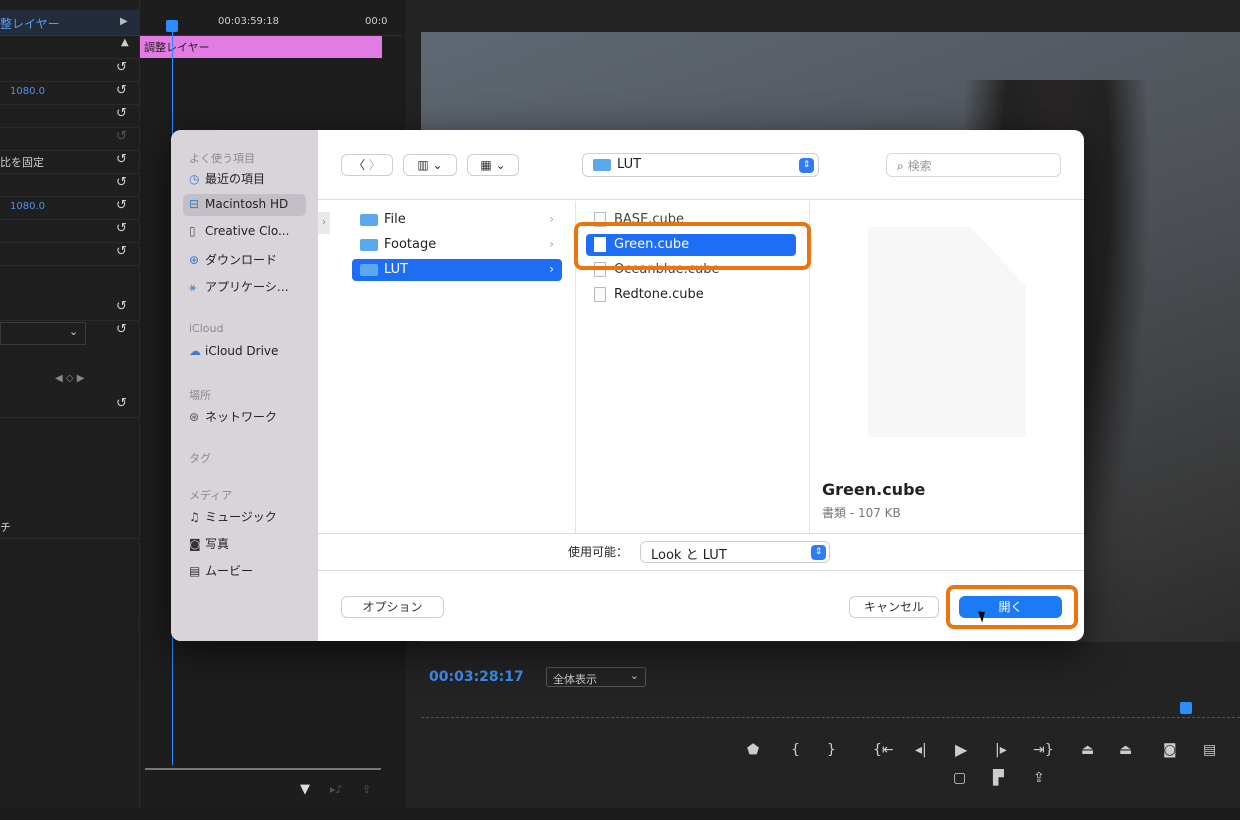 The width and height of the screenshot is (1240, 820). Describe the element at coordinates (211, 495) in the screenshot. I see `sidebar-section-media: メディア` at that location.